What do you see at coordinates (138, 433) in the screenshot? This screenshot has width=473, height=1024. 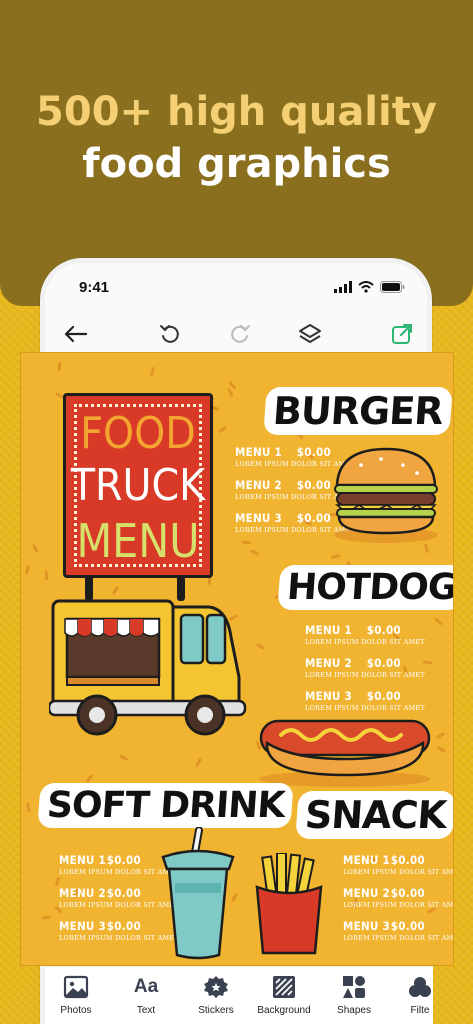 I see `sign-line-food: FOOD` at bounding box center [138, 433].